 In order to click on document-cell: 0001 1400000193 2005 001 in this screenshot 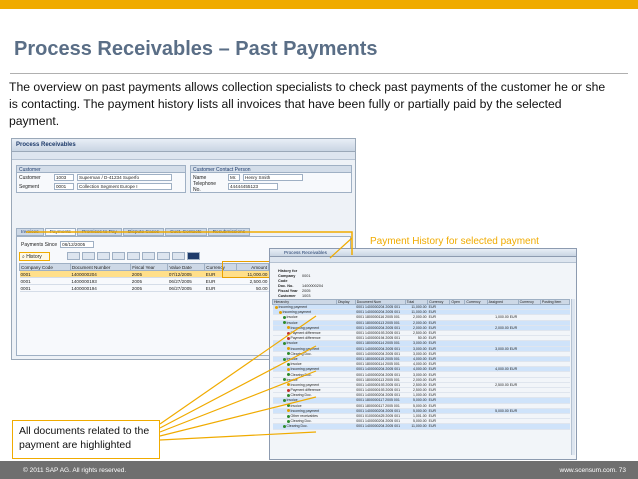, I will do `click(380, 333)`.